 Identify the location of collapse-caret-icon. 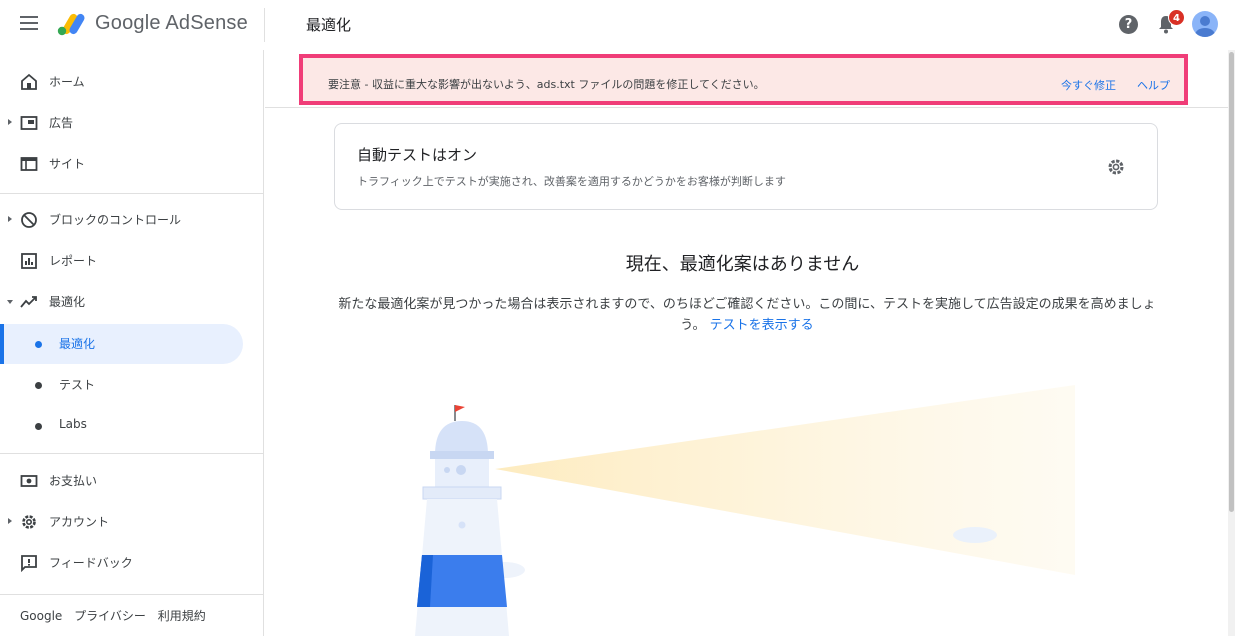
(10, 302).